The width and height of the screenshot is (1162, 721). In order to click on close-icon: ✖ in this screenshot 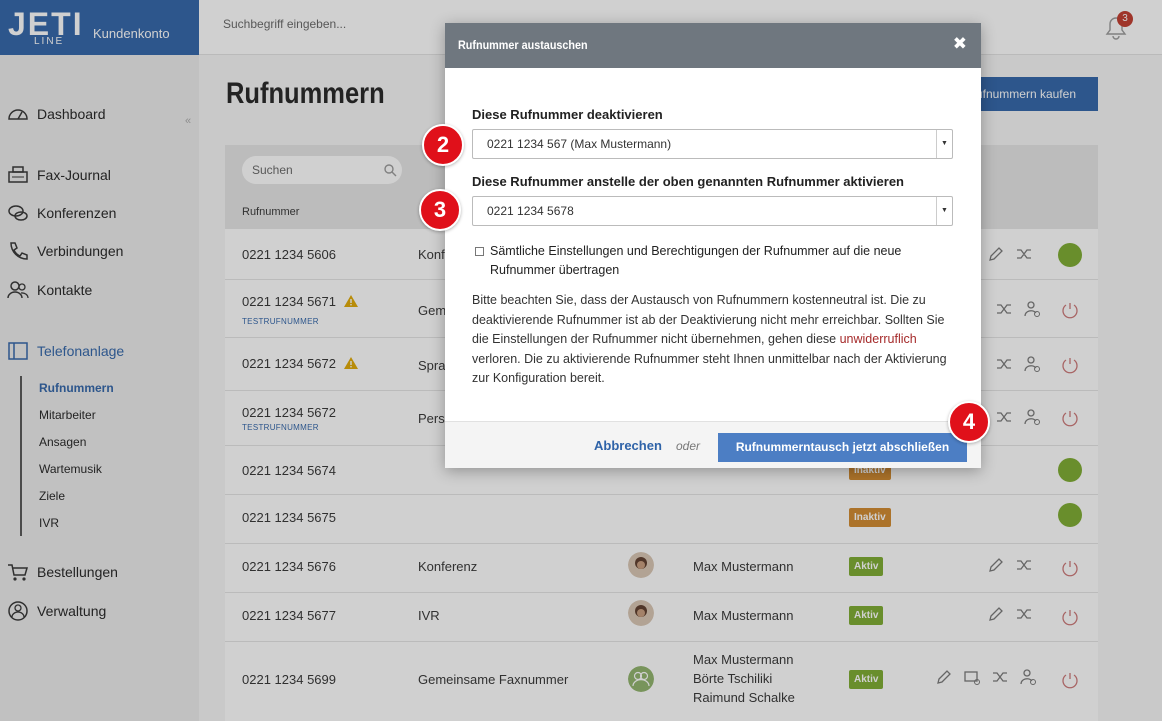, I will do `click(960, 44)`.